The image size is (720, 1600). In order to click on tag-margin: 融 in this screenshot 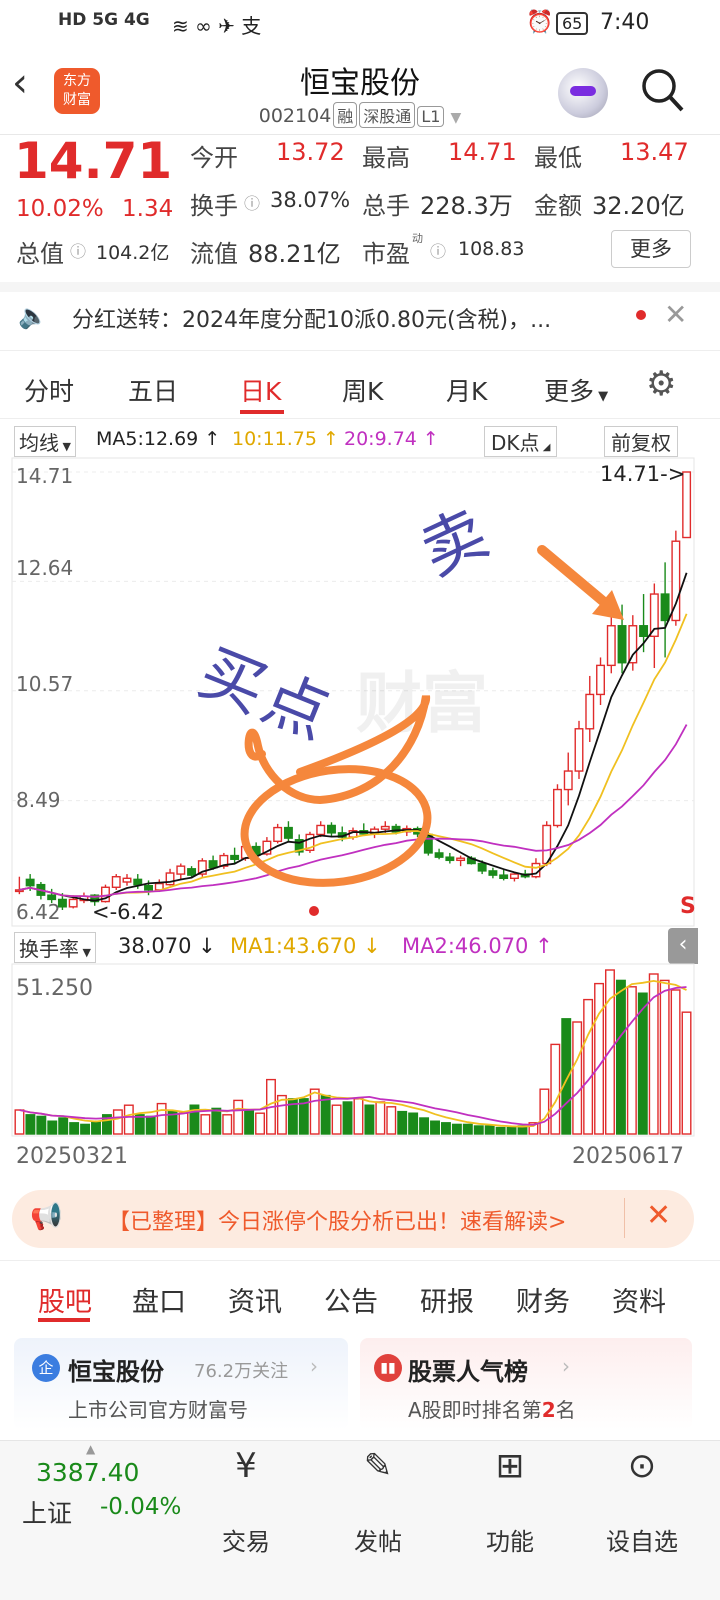, I will do `click(345, 115)`.